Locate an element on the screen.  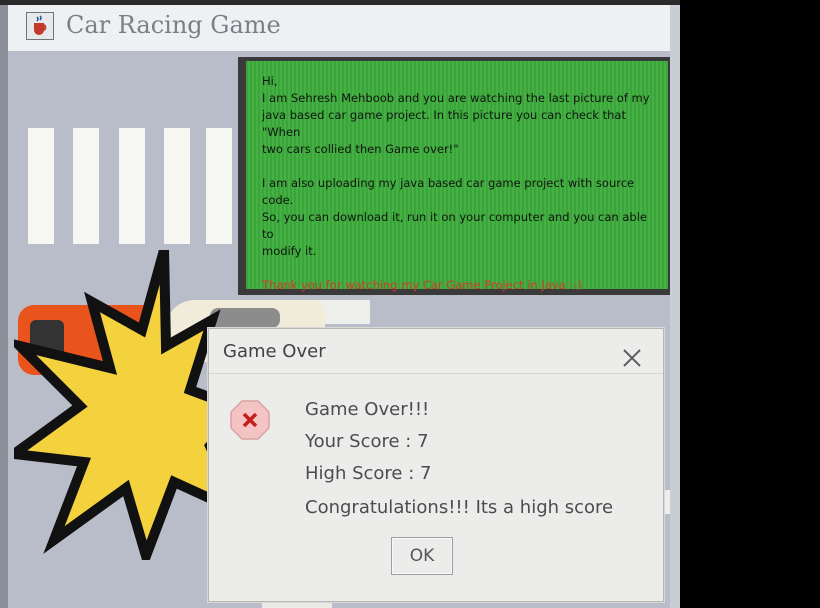
close-icon is located at coordinates (632, 358).